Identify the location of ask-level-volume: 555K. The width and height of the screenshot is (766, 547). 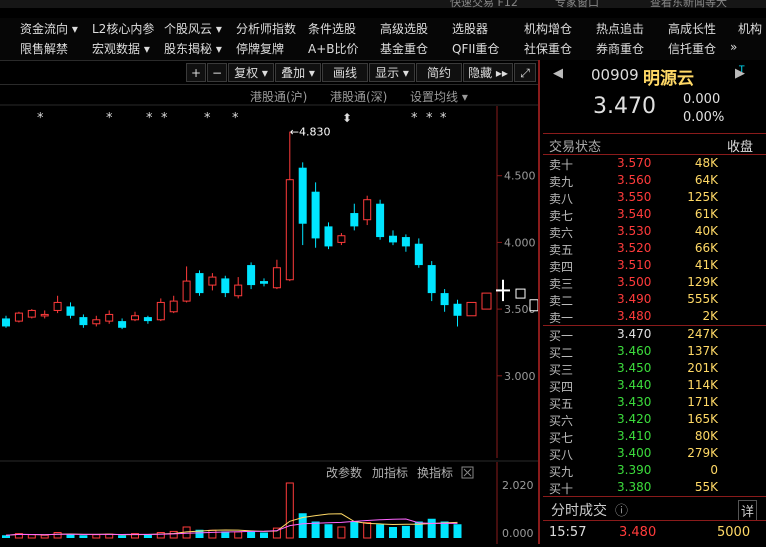
(702, 299).